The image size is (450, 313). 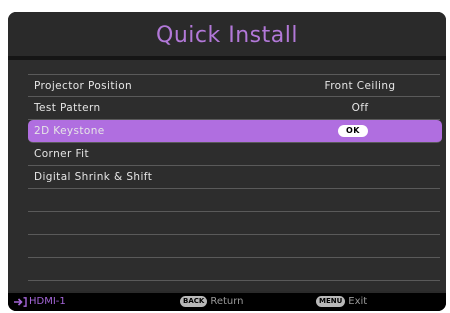 What do you see at coordinates (61, 154) in the screenshot?
I see `menu-item-label: Corner Fit` at bounding box center [61, 154].